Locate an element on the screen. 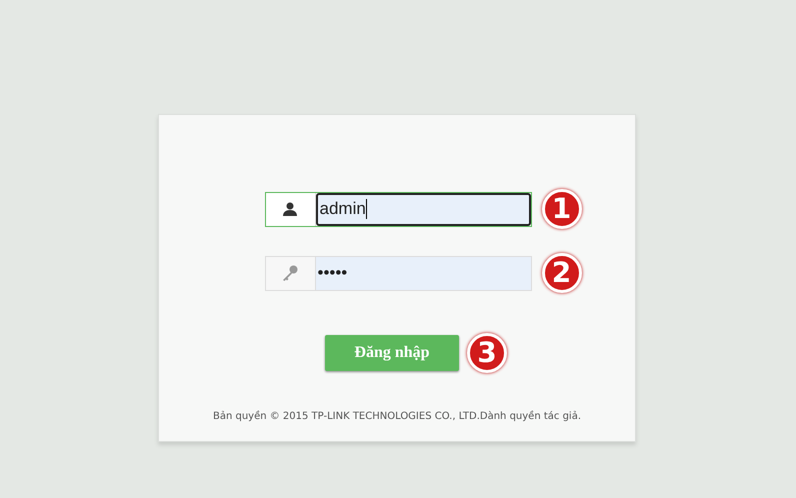  key-icon is located at coordinates (290, 273).